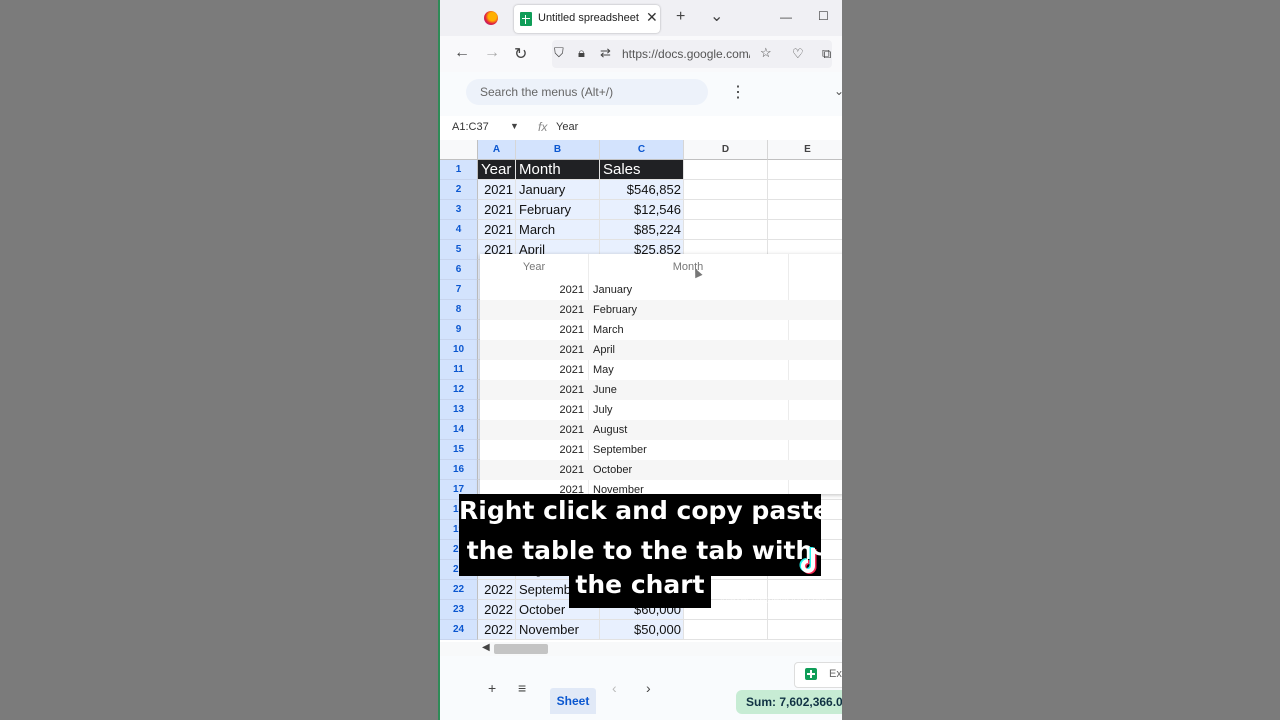 The image size is (1280, 720). What do you see at coordinates (661, 430) in the screenshot?
I see `preview-row: 2021 August` at bounding box center [661, 430].